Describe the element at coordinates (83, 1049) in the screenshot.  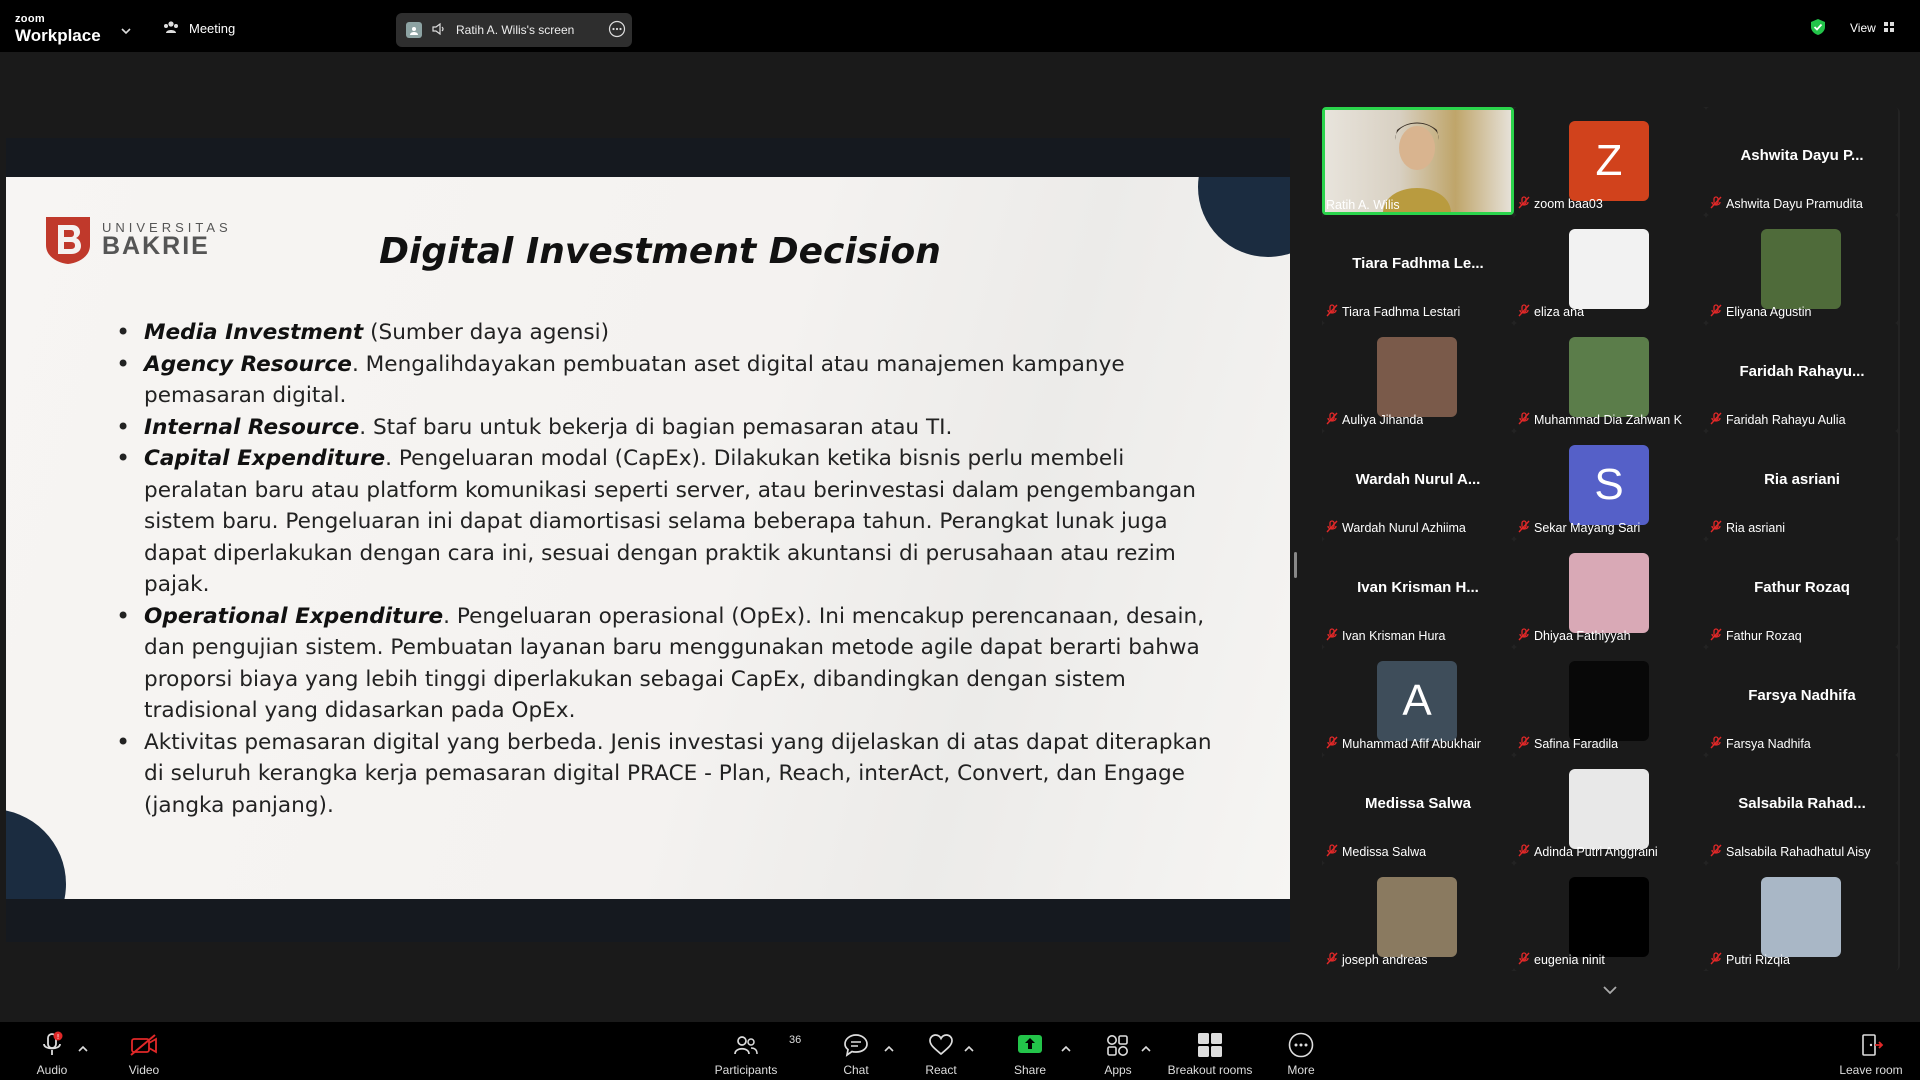
I see `audio-options-chevron-icon` at that location.